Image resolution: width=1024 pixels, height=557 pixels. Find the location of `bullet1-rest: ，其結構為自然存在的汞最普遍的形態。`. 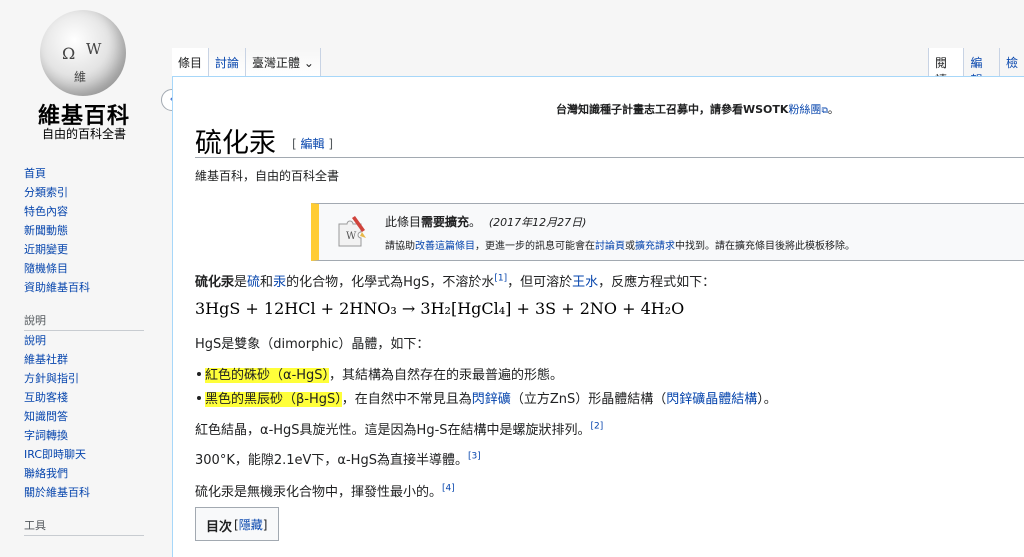

bullet1-rest: ，其結構為自然存在的汞最普遍的形態。 is located at coordinates (446, 375).